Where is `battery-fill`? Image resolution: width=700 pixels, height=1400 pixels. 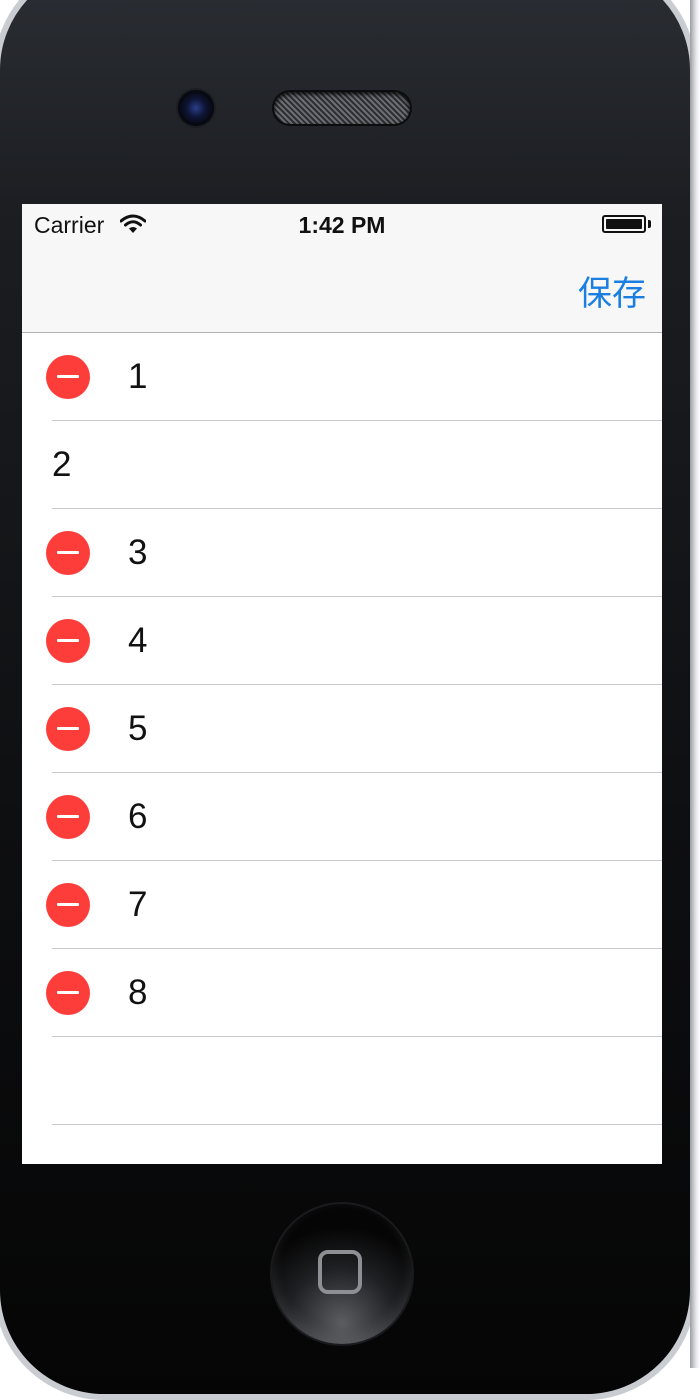 battery-fill is located at coordinates (624, 224).